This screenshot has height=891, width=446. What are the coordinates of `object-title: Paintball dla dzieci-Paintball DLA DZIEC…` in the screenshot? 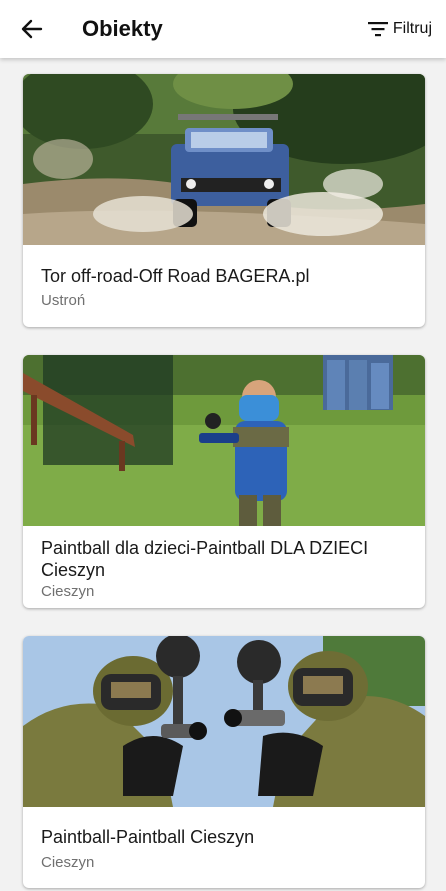 It's located at (205, 559).